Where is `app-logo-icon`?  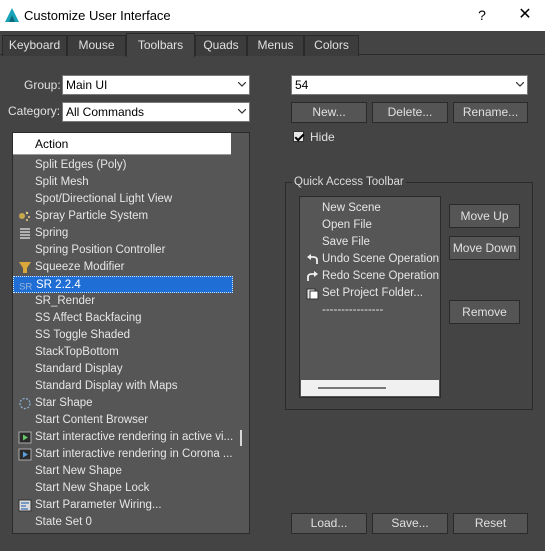
app-logo-icon is located at coordinates (12, 15).